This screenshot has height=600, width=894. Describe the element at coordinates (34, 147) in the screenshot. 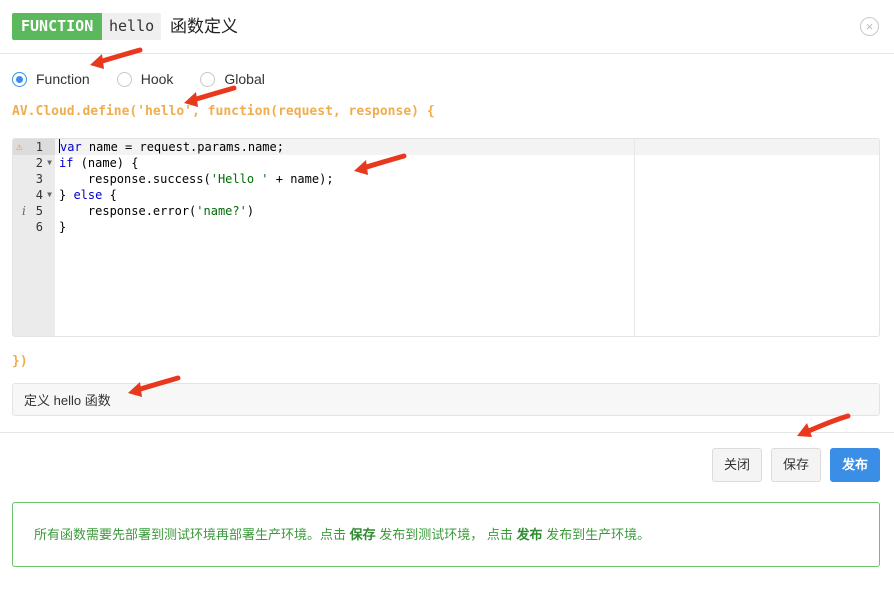

I see `gutter-row: ⚠ 1` at that location.